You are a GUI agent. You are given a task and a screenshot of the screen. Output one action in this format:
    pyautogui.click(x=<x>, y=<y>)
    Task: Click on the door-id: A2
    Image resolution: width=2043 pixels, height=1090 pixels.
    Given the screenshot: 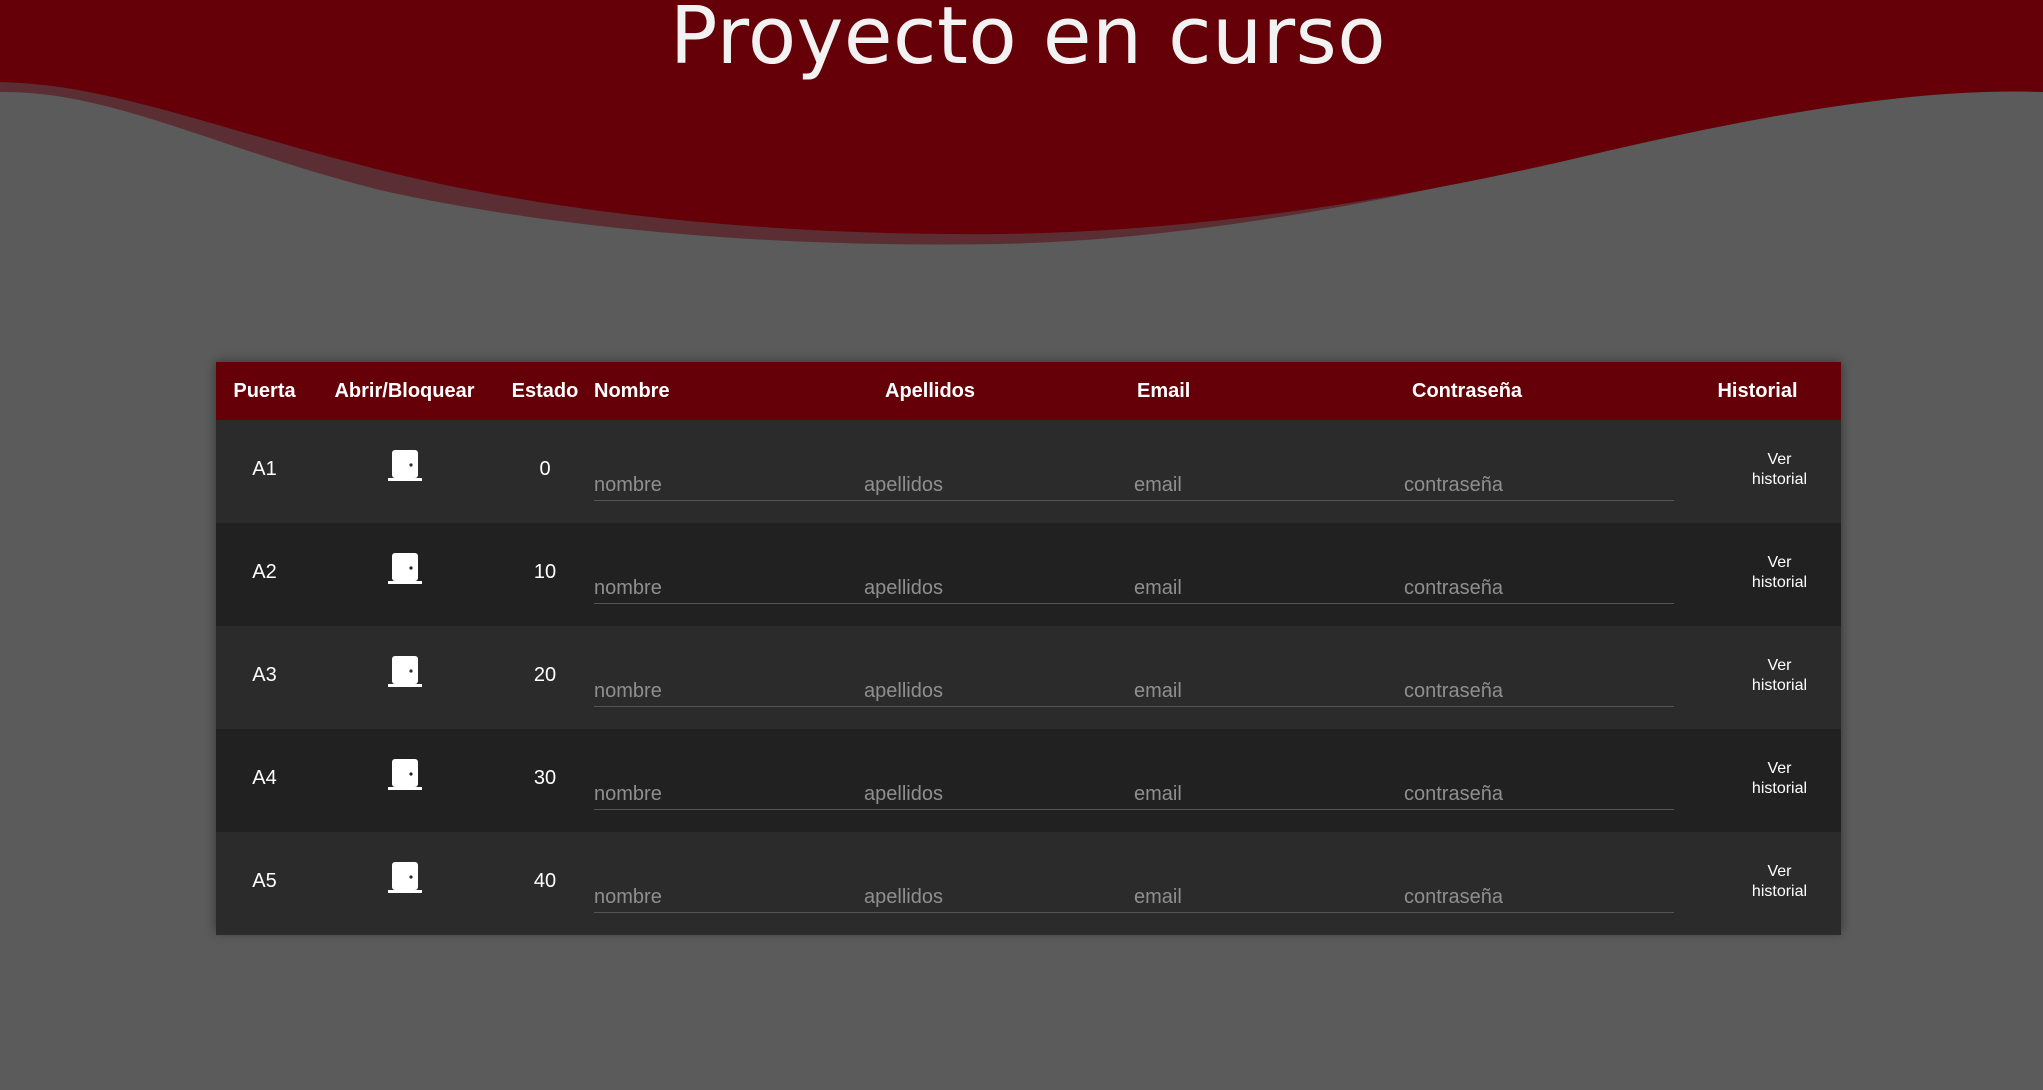 What is the action you would take?
    pyautogui.click(x=264, y=572)
    